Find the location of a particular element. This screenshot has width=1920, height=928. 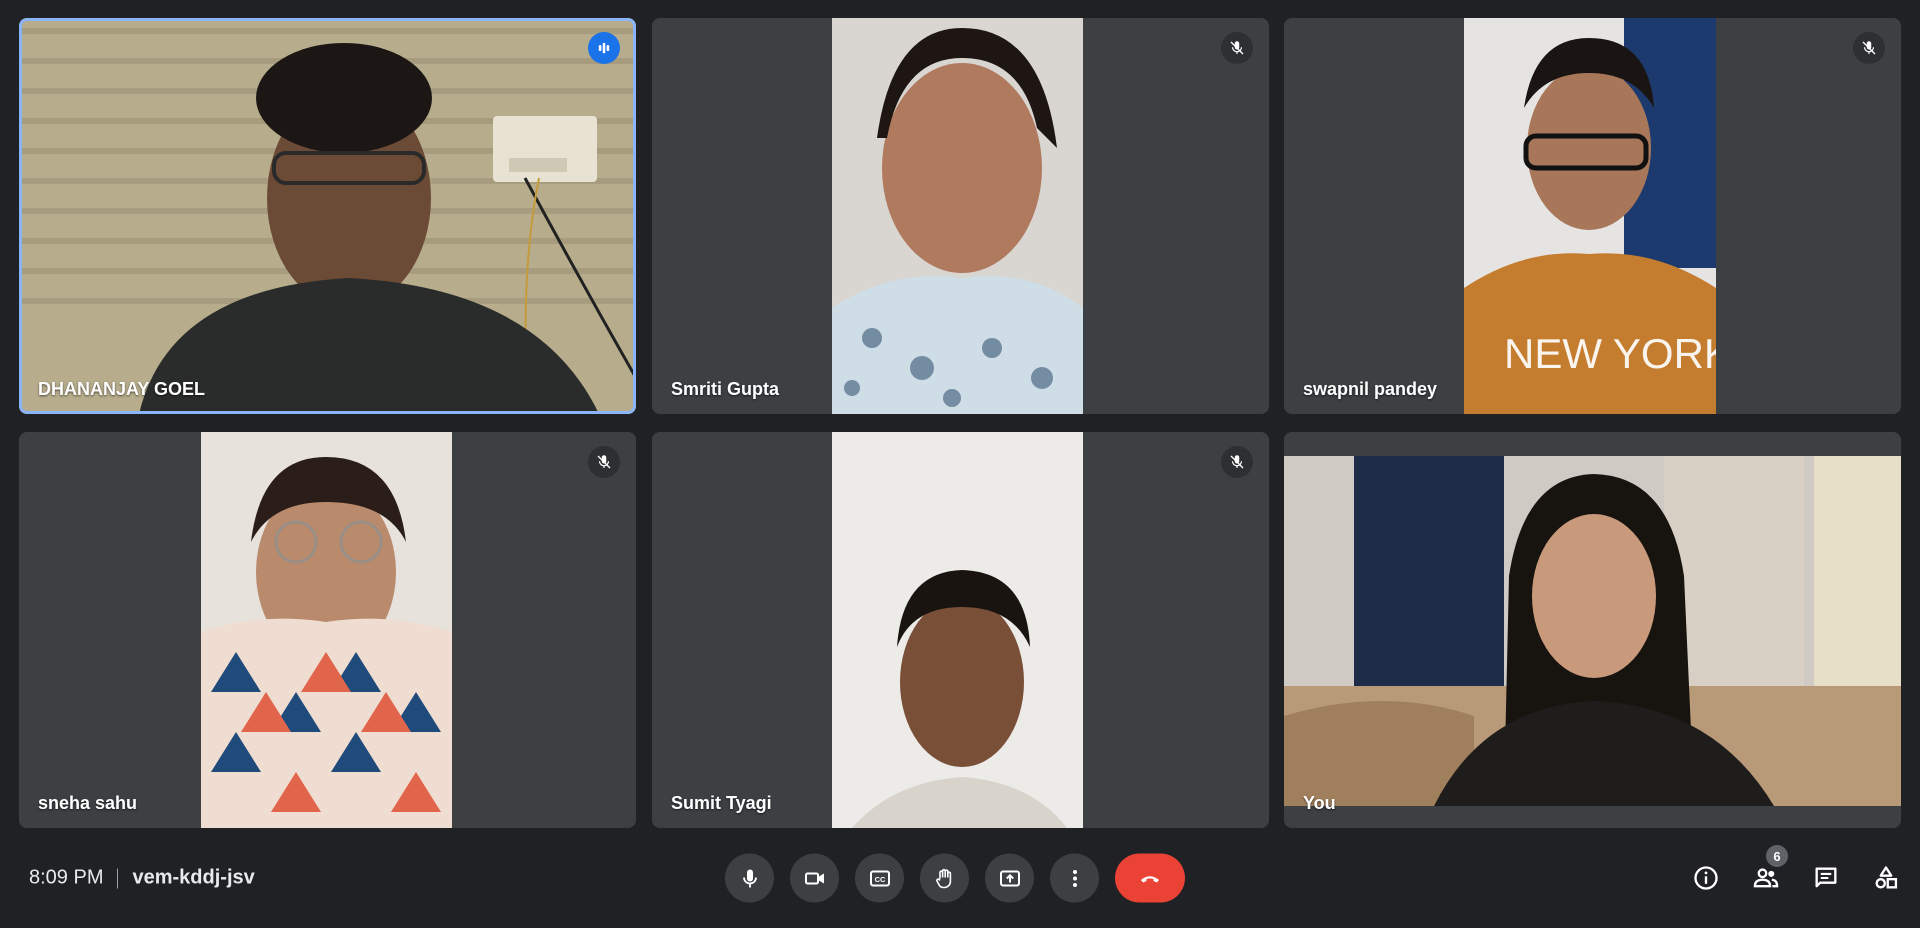

activities-icon is located at coordinates (1886, 877).